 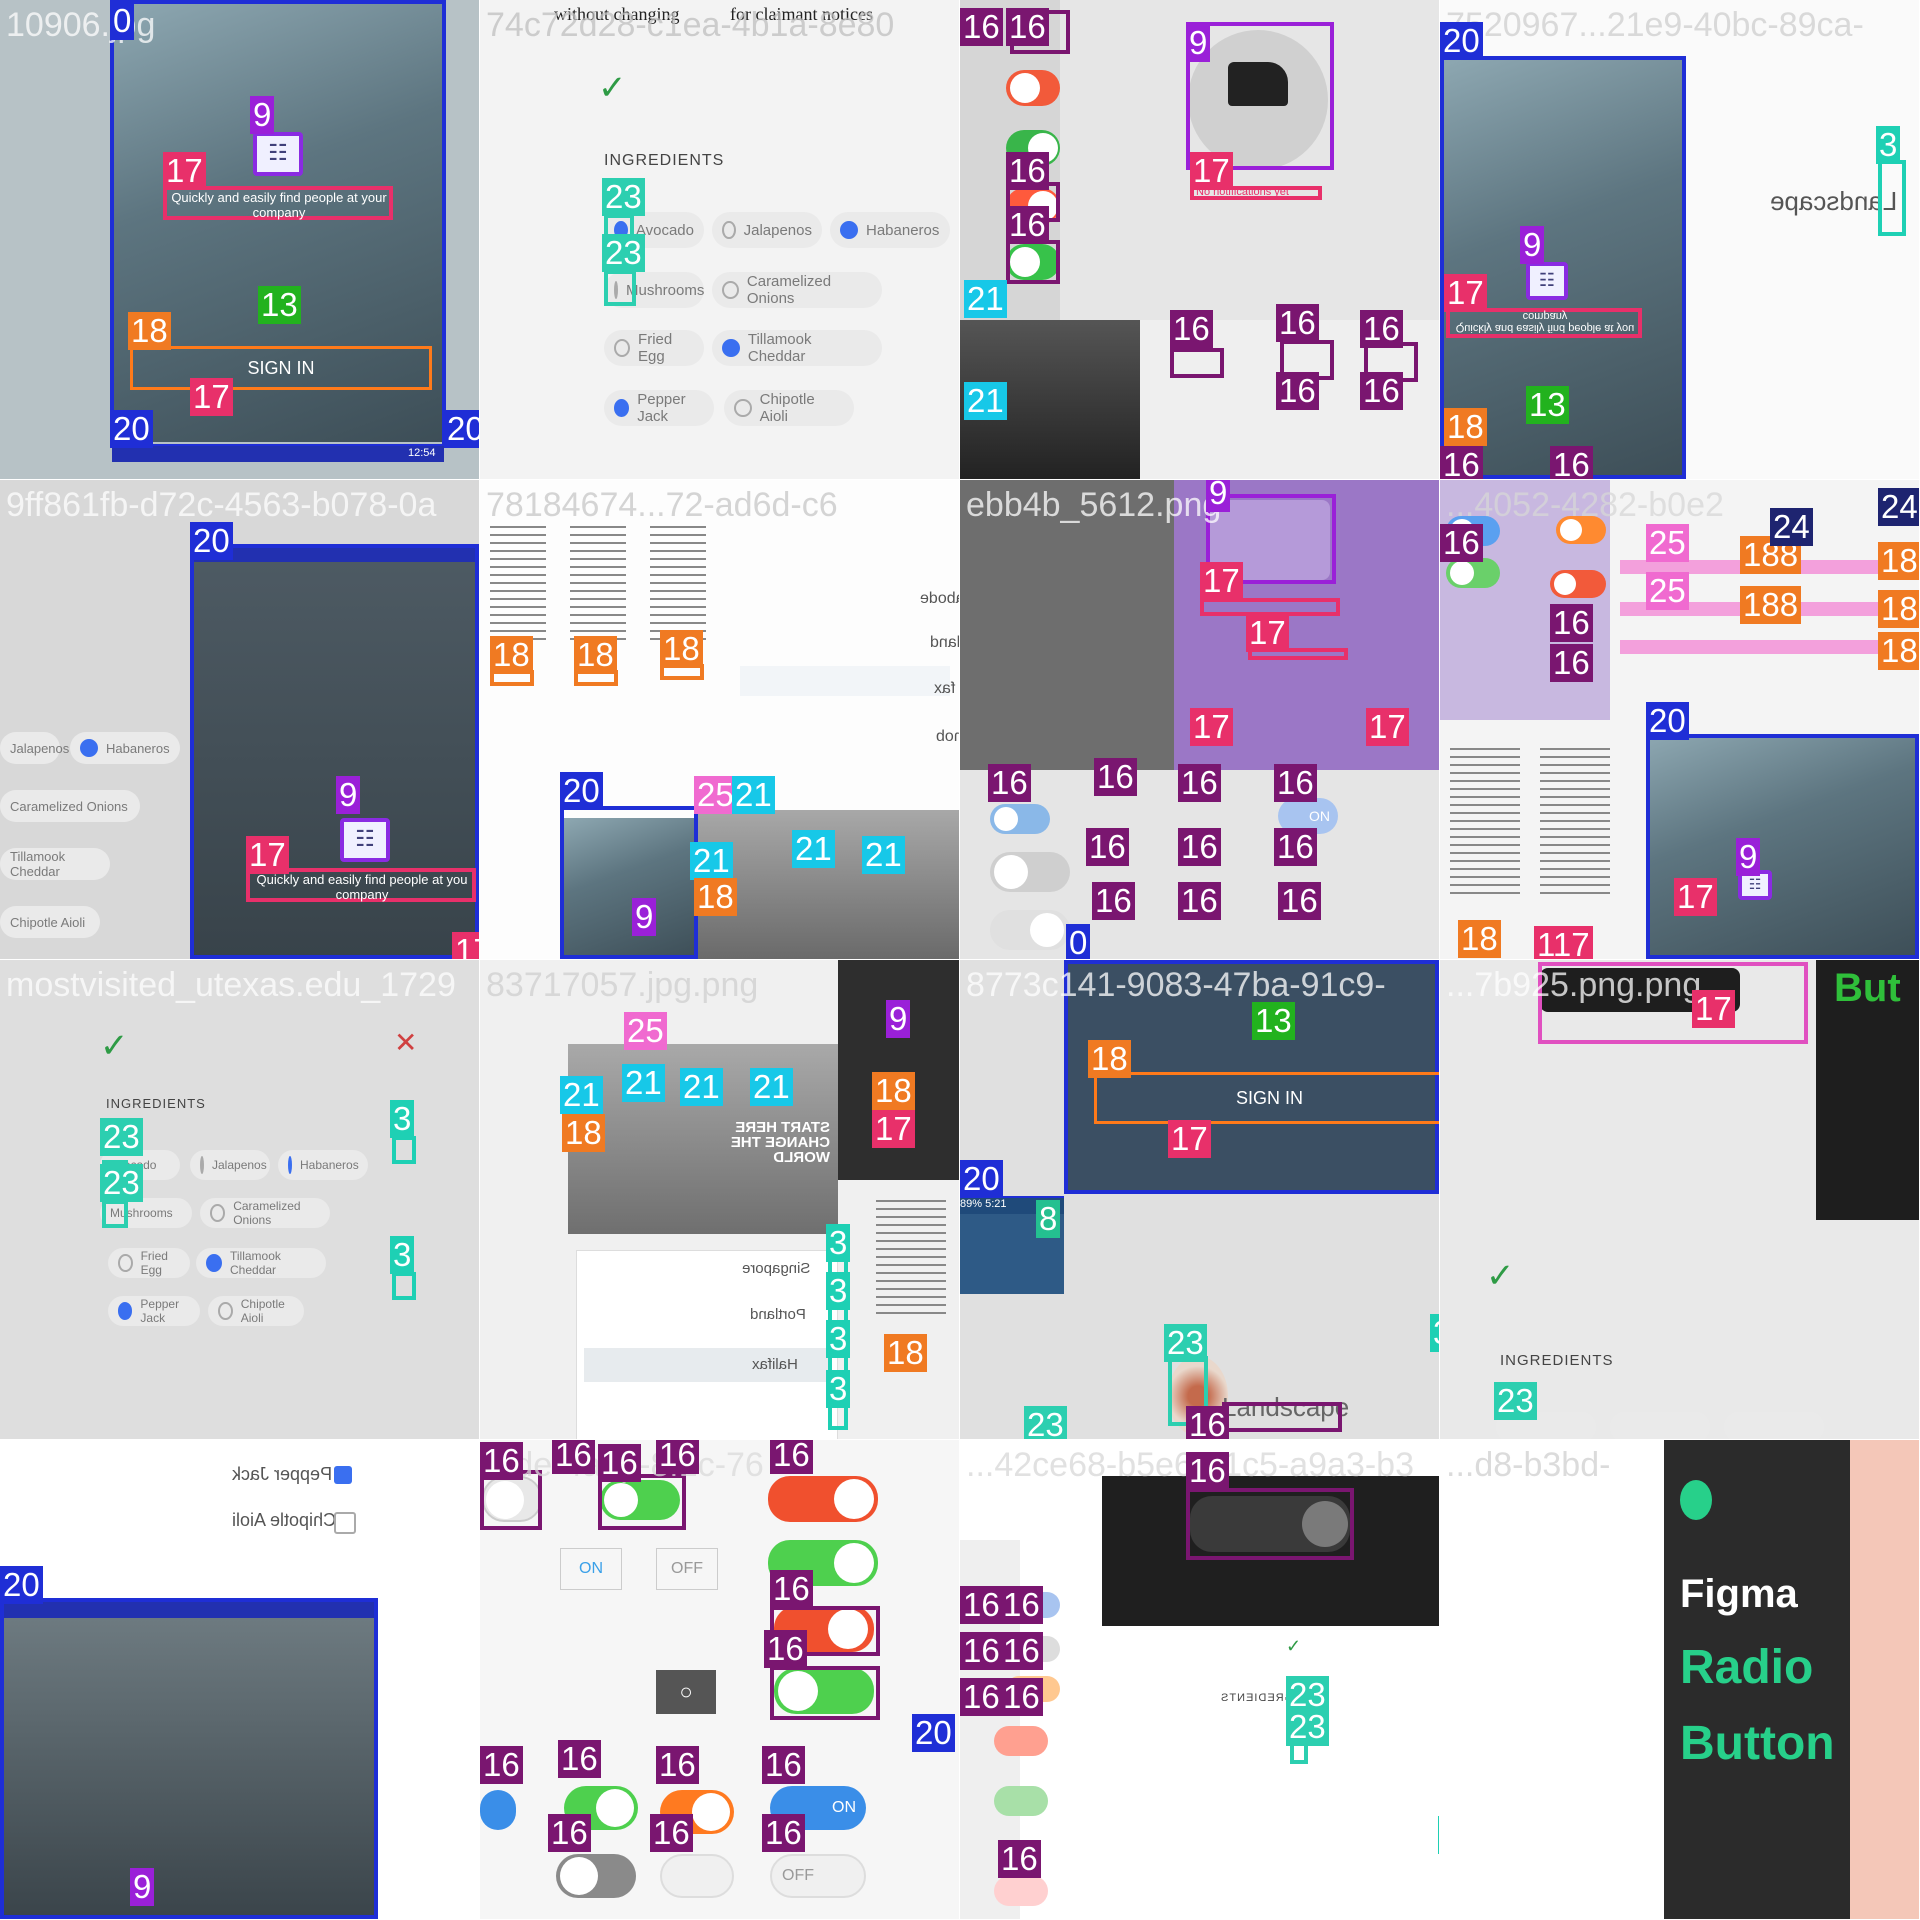 What do you see at coordinates (345, 1523) in the screenshot?
I see `checkbox-empty` at bounding box center [345, 1523].